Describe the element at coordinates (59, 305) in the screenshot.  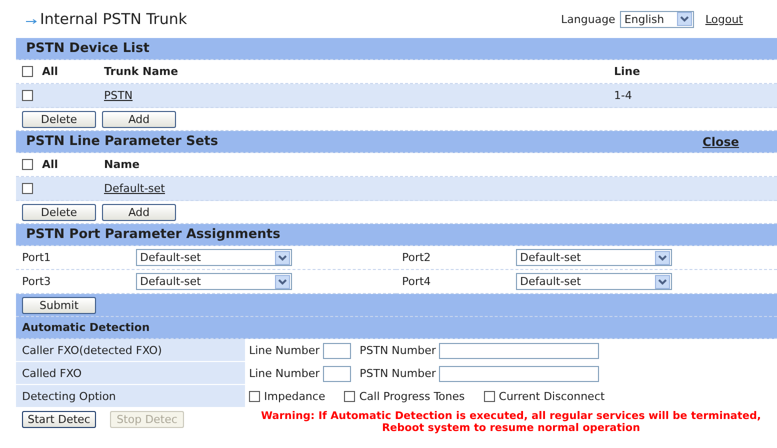
I see `submit-button: Submit` at that location.